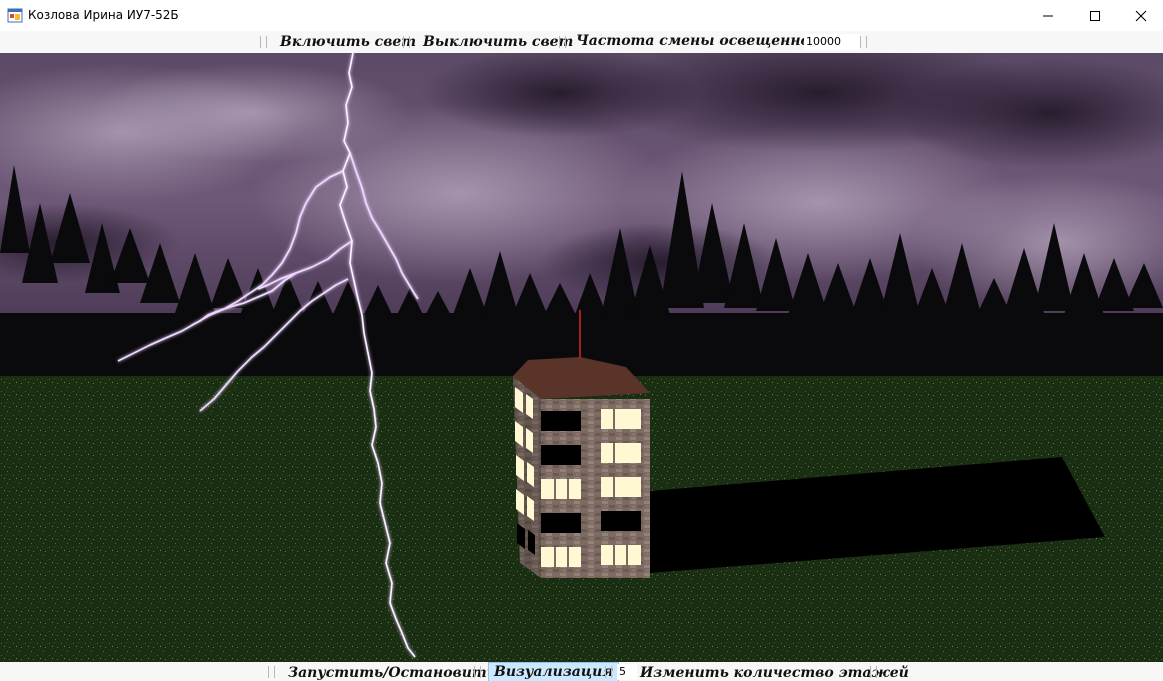 The width and height of the screenshot is (1163, 681). What do you see at coordinates (554, 671) in the screenshot?
I see `visualization-button: Визуализация` at bounding box center [554, 671].